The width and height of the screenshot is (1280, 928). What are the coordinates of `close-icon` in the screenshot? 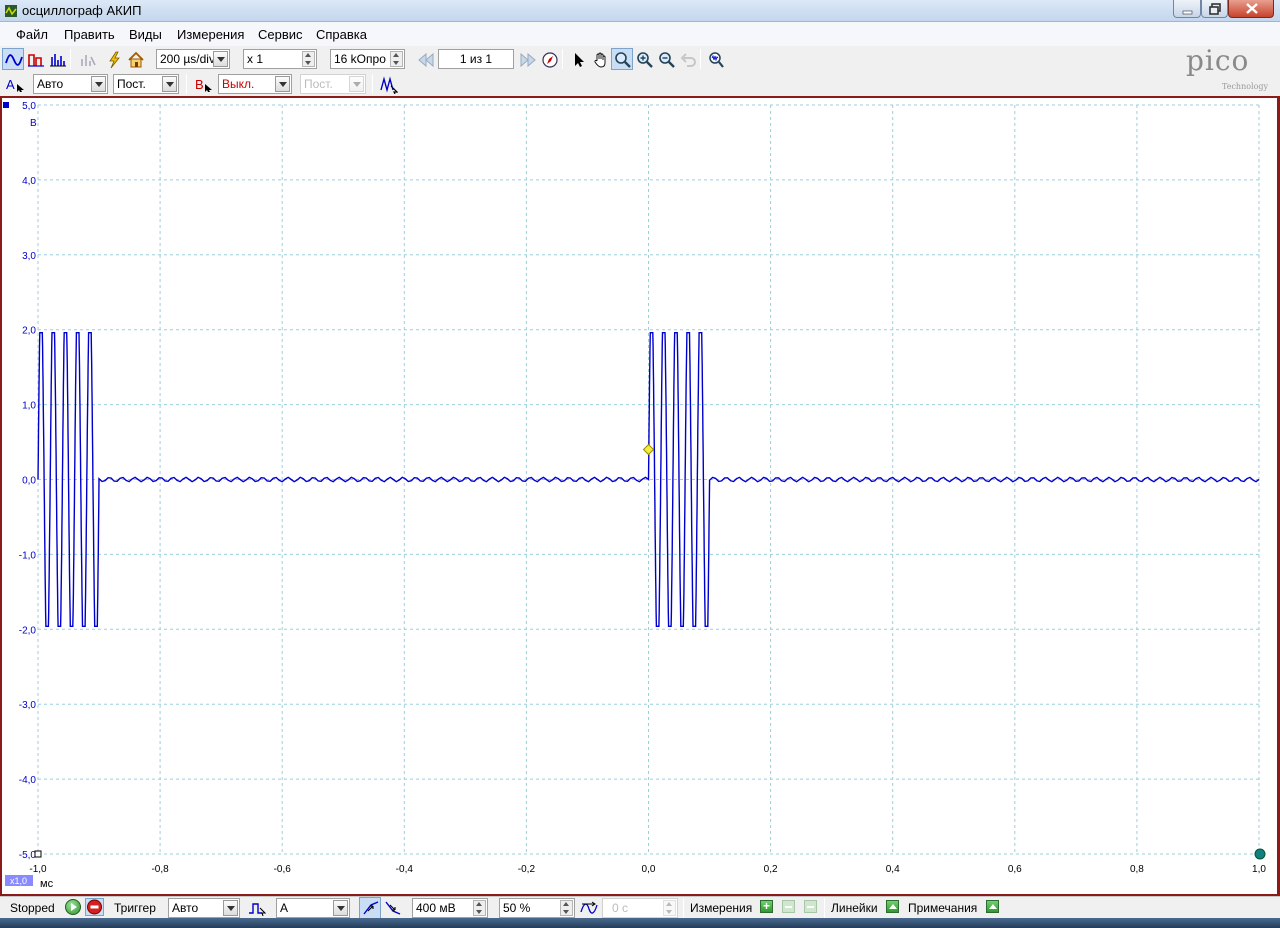 It's located at (1252, 8).